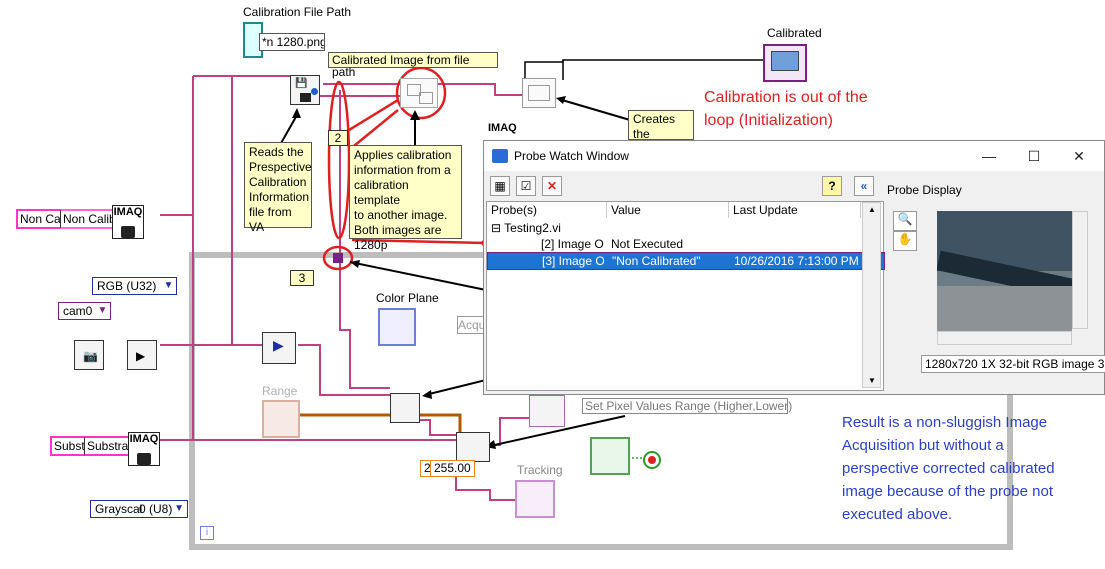 This screenshot has width=1105, height=569. What do you see at coordinates (864, 186) in the screenshot?
I see `collapse-display-button: «` at bounding box center [864, 186].